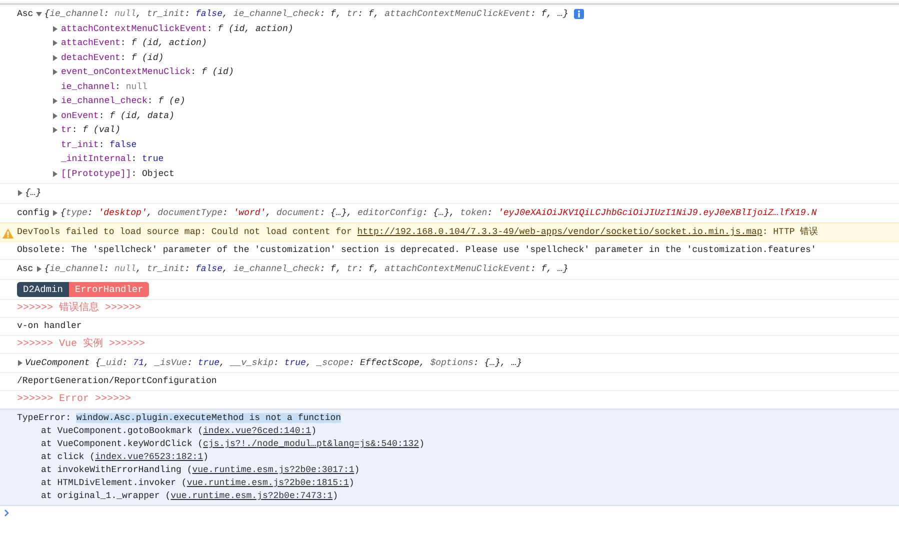 Image resolution: width=899 pixels, height=547 pixels. Describe the element at coordinates (134, 43) in the screenshot. I see `object-property: attachEvent: f (id, action)` at that location.